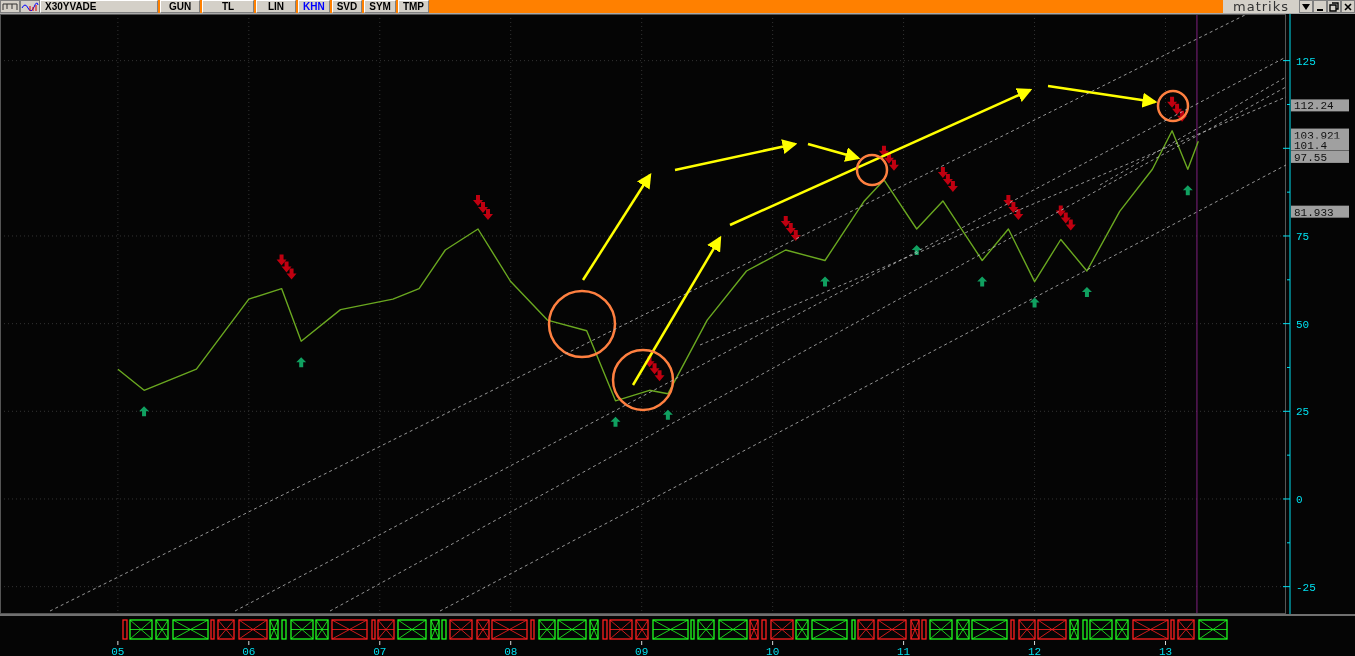  What do you see at coordinates (30, 6) in the screenshot?
I see `wave-chart-icon` at bounding box center [30, 6].